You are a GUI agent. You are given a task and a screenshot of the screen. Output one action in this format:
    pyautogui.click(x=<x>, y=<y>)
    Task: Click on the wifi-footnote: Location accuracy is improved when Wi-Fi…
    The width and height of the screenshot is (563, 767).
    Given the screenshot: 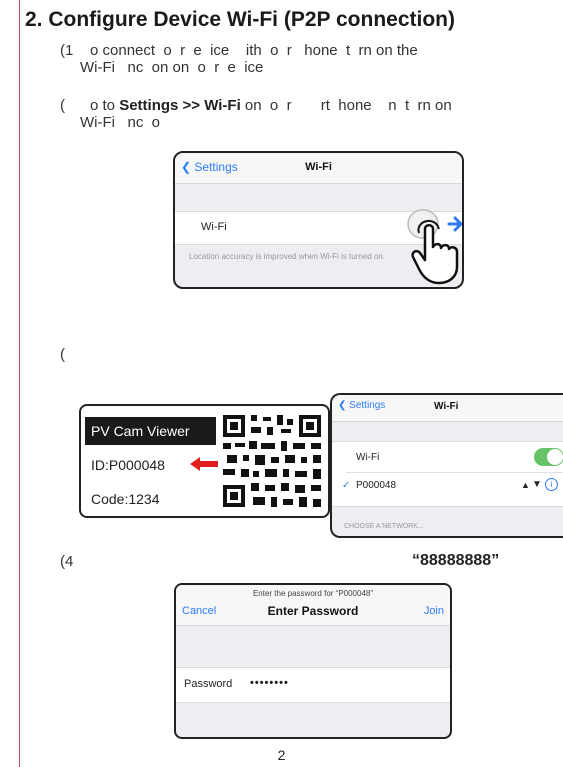 What is the action you would take?
    pyautogui.click(x=287, y=256)
    